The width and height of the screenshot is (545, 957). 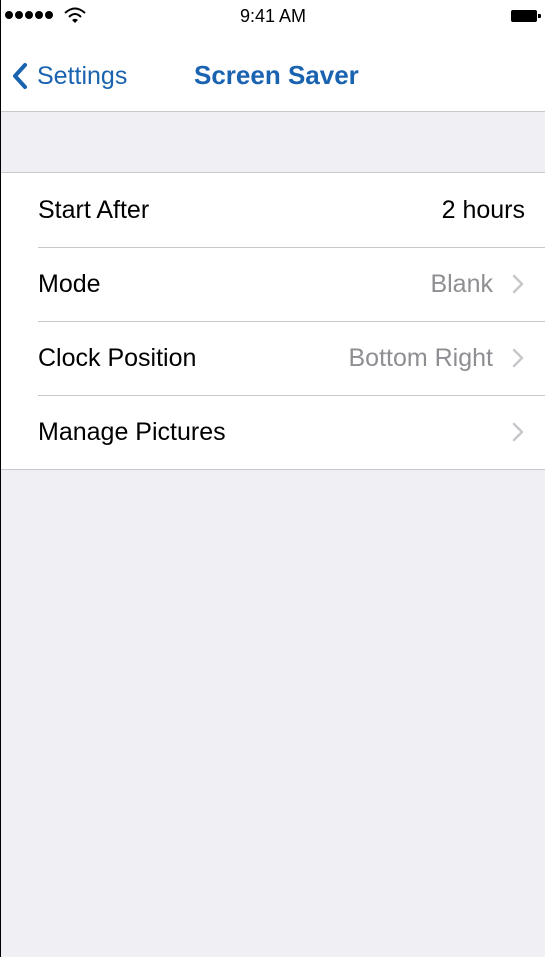 I want to click on row-value: Bottom Right, so click(x=420, y=357).